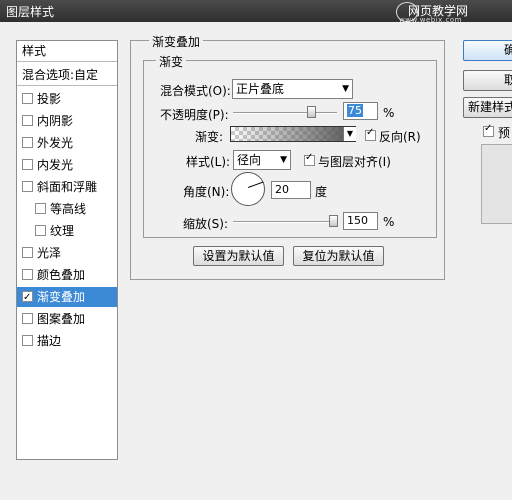 This screenshot has width=512, height=500. Describe the element at coordinates (238, 256) in the screenshot. I see `set-as-default-button: 设置为默认值` at that location.